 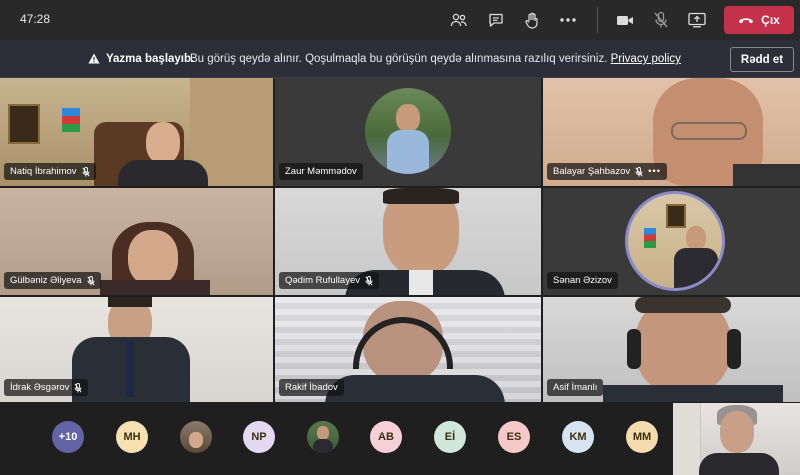 I want to click on camera-button, so click(x=625, y=20).